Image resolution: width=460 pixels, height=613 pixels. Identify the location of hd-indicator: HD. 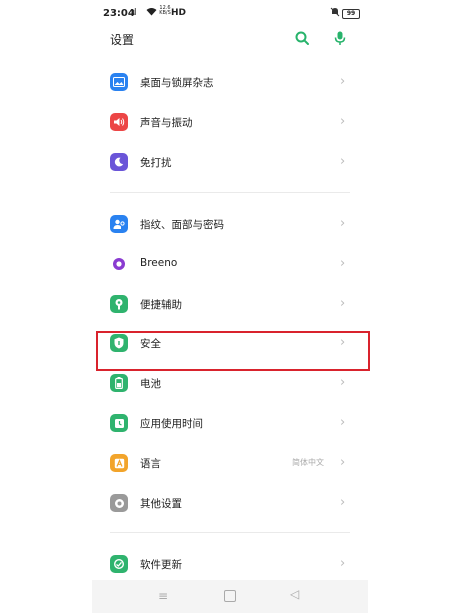
(179, 13).